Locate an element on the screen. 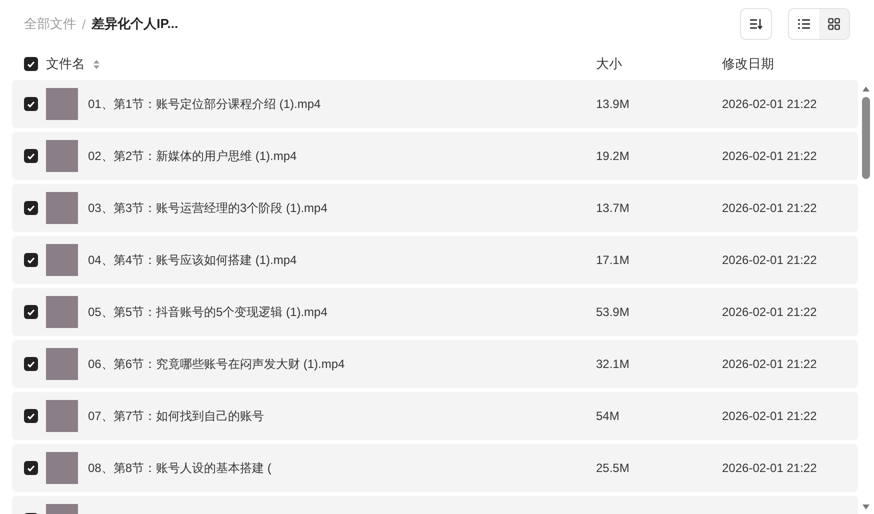 The width and height of the screenshot is (874, 514). file-name: 01、第1节：账号定位部分课程介绍 (1).mp4 is located at coordinates (204, 104).